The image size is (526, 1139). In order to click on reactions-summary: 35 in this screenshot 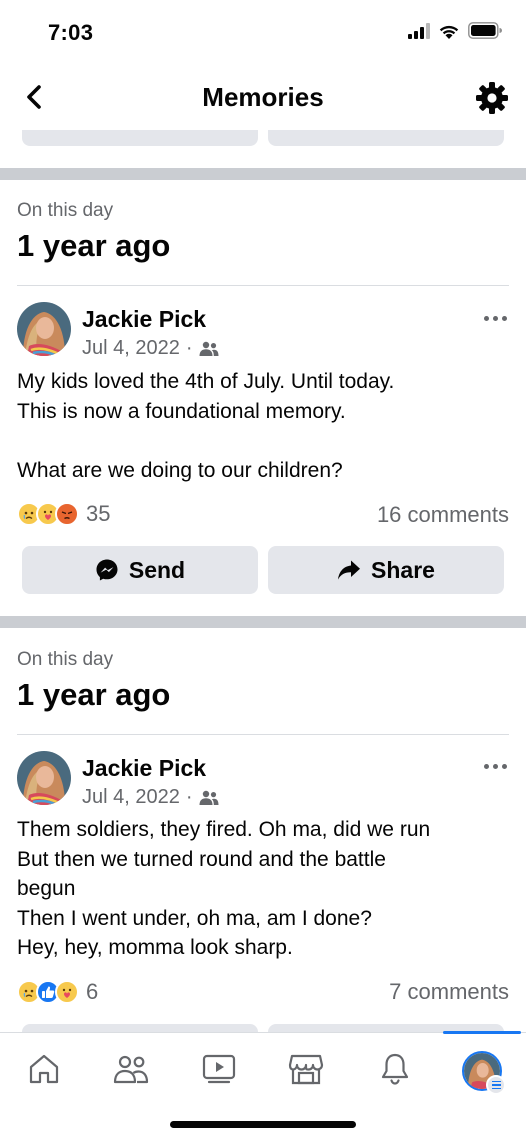, I will do `click(63, 514)`.